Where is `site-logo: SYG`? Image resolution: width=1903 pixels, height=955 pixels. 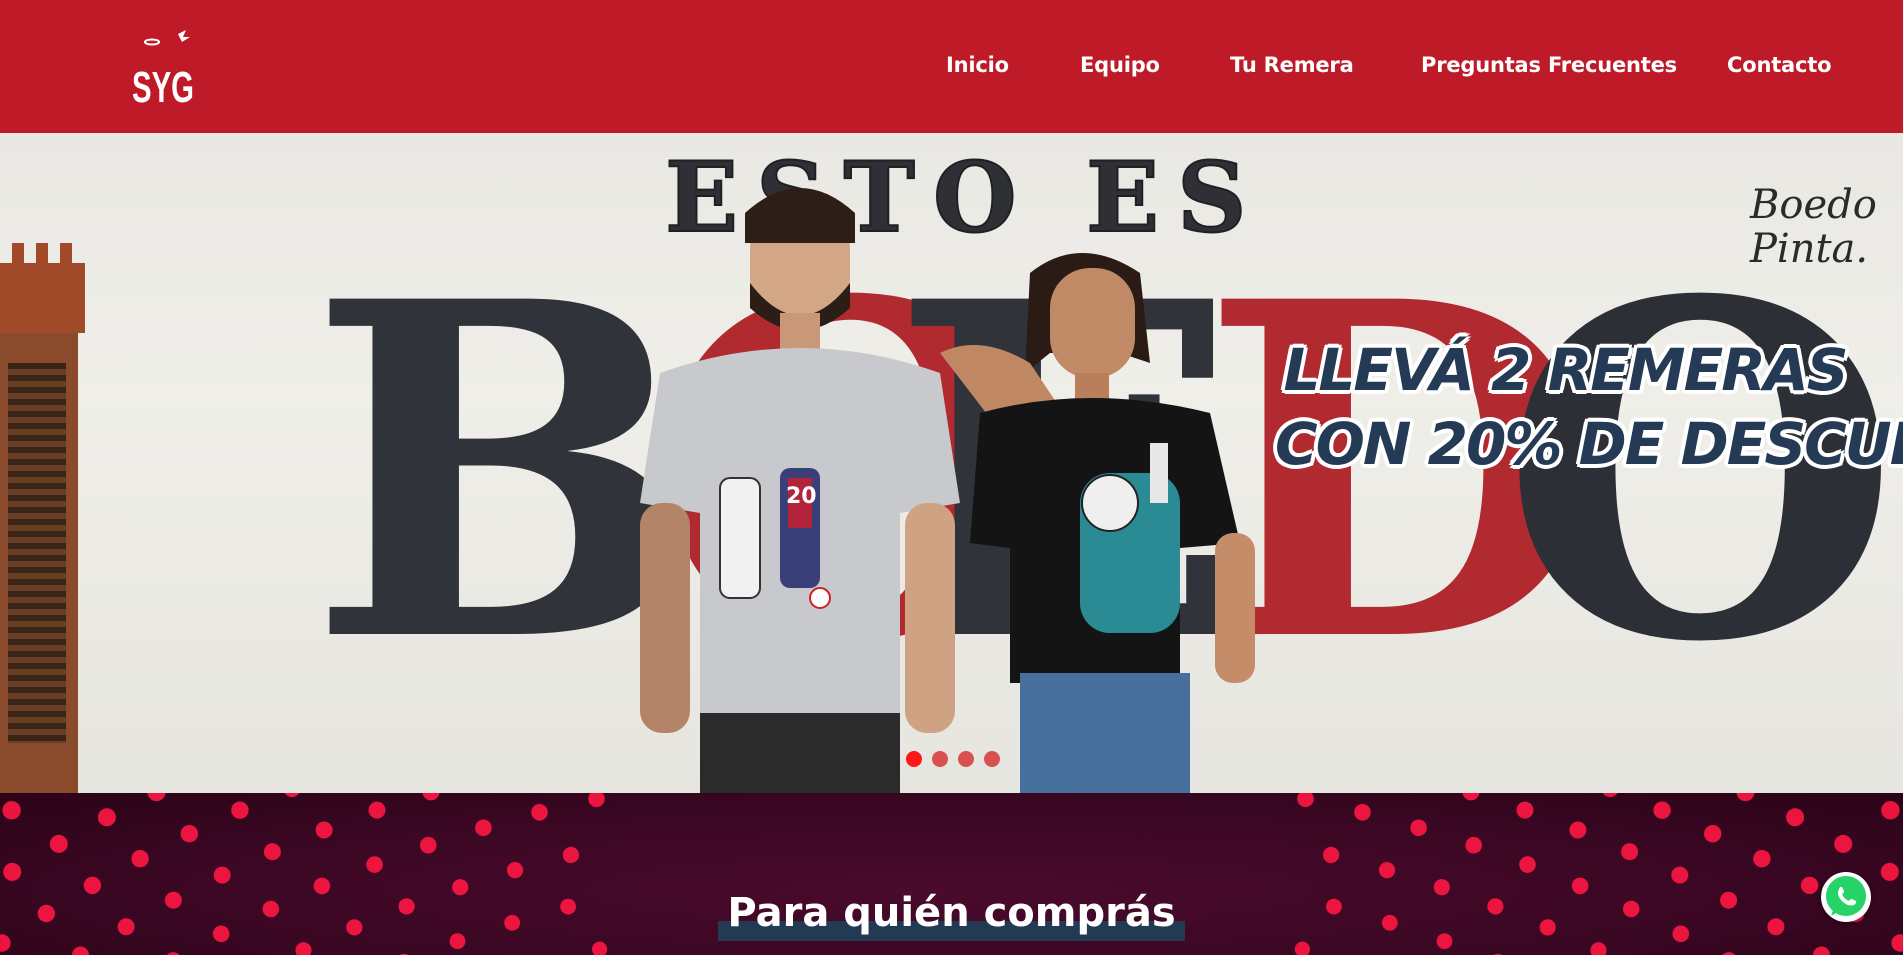
site-logo: SYG is located at coordinates (164, 68).